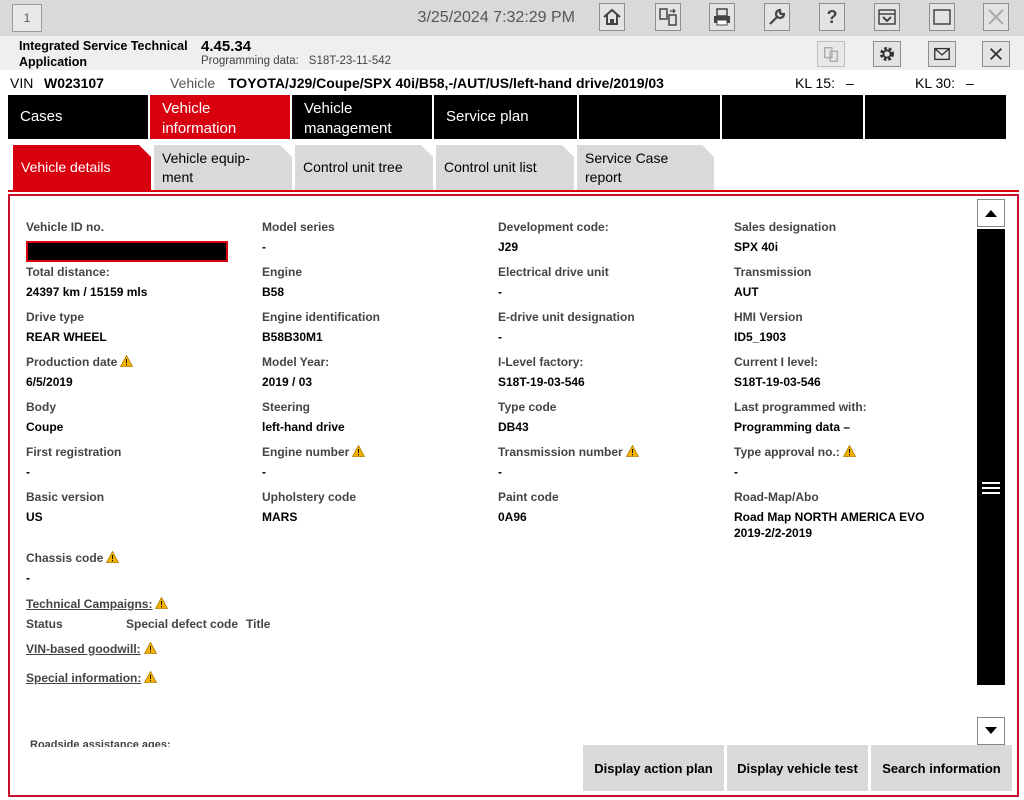 The width and height of the screenshot is (1024, 800). I want to click on arrow-down-icon, so click(991, 730).